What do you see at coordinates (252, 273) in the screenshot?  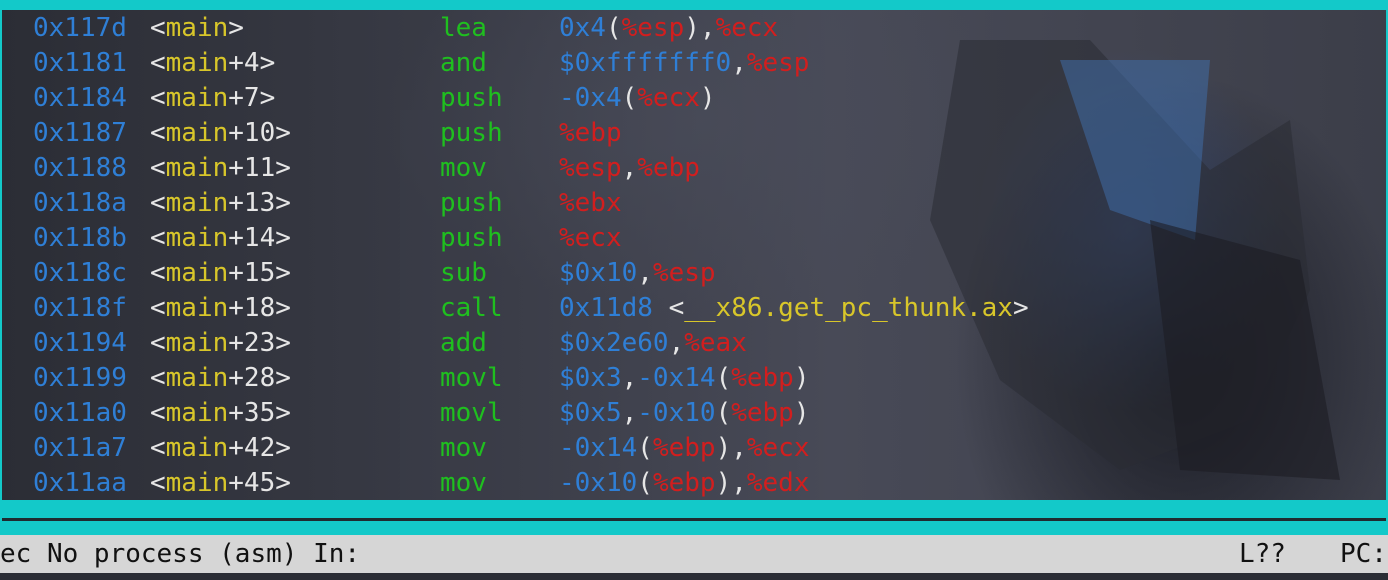 I see `offset-value: +15` at bounding box center [252, 273].